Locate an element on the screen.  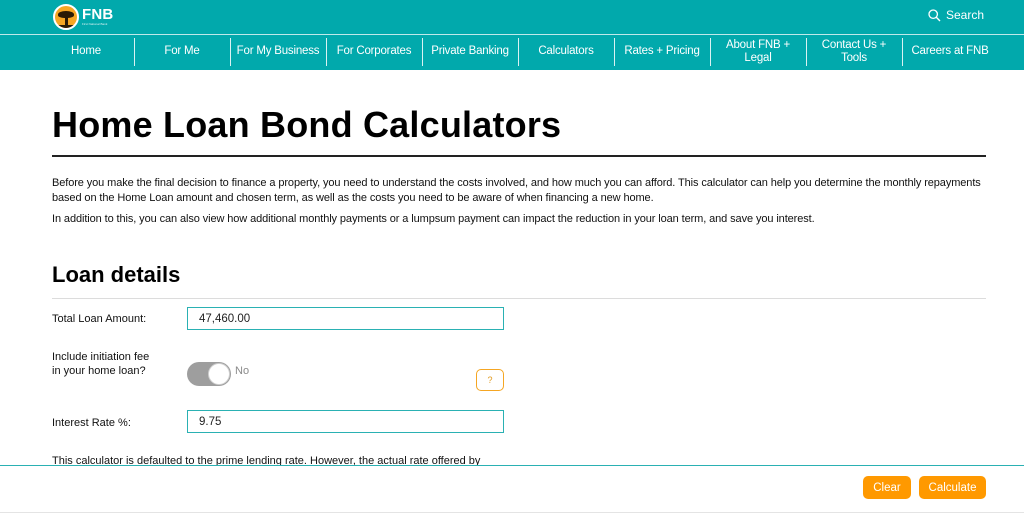
clear-button: Clear is located at coordinates (887, 487).